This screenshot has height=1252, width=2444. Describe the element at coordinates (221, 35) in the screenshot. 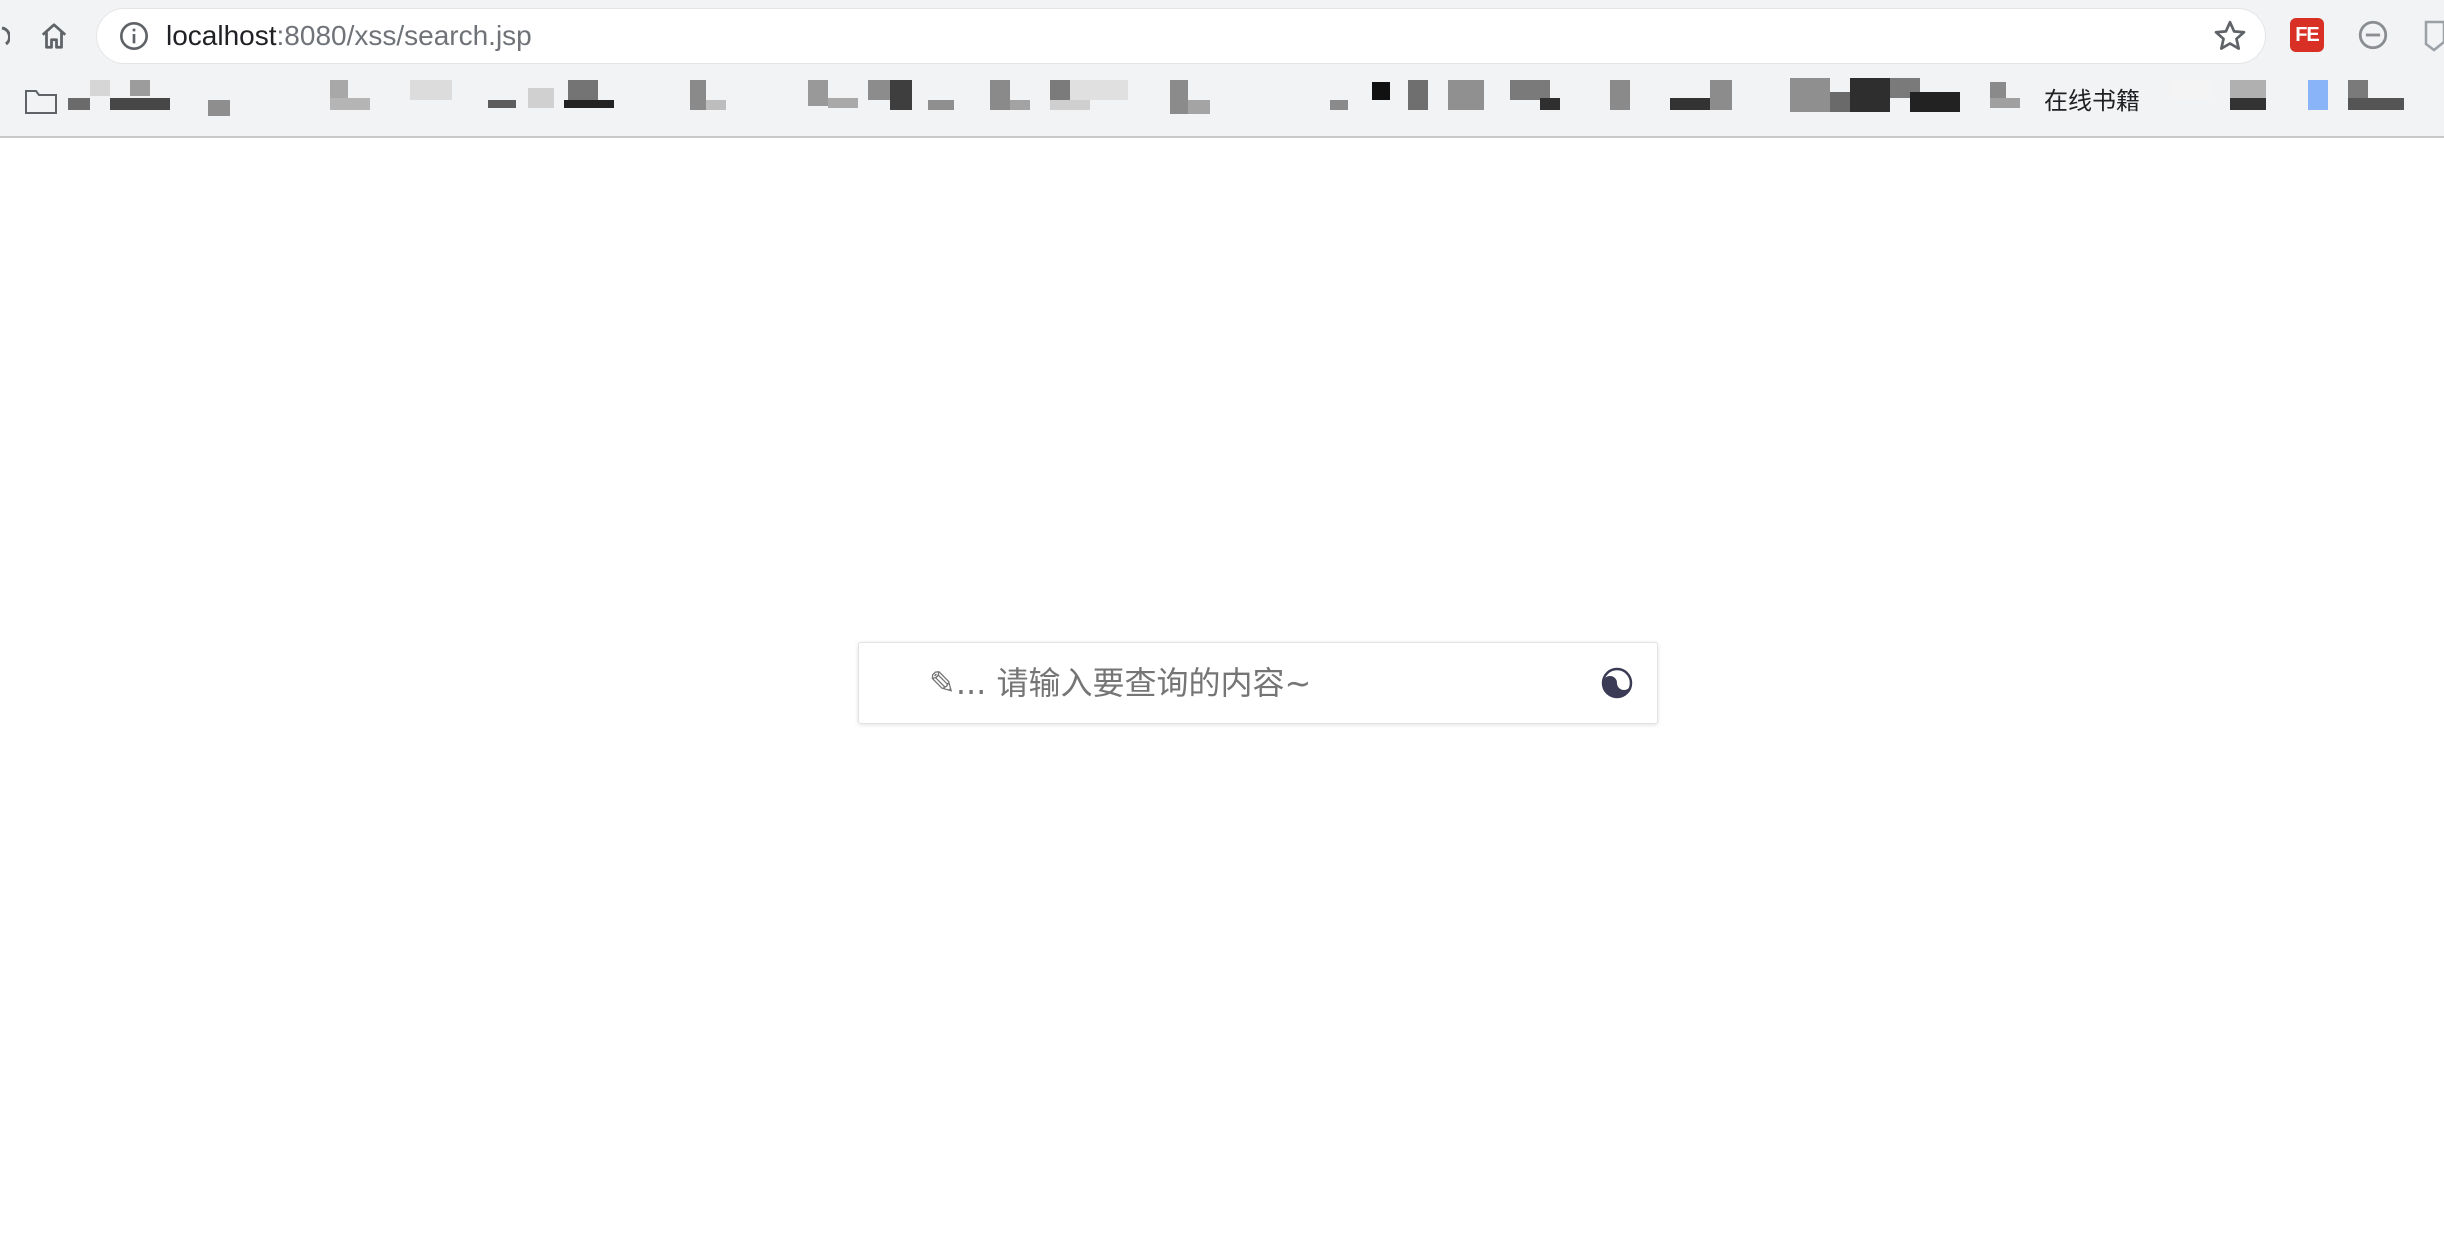

I see `url-host: localhost` at that location.